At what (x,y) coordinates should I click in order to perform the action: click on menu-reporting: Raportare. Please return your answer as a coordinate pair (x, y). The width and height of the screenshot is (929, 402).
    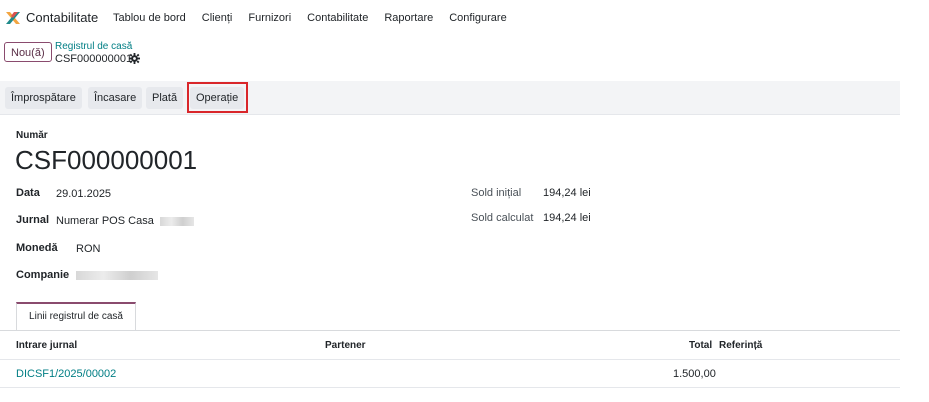
    Looking at the image, I should click on (408, 18).